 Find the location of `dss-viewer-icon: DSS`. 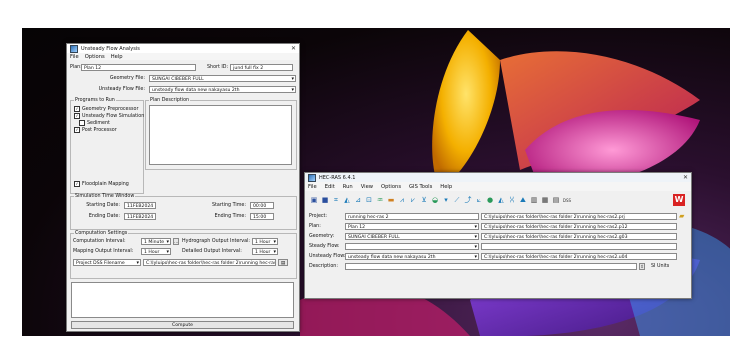

dss-viewer-icon: DSS is located at coordinates (567, 200).